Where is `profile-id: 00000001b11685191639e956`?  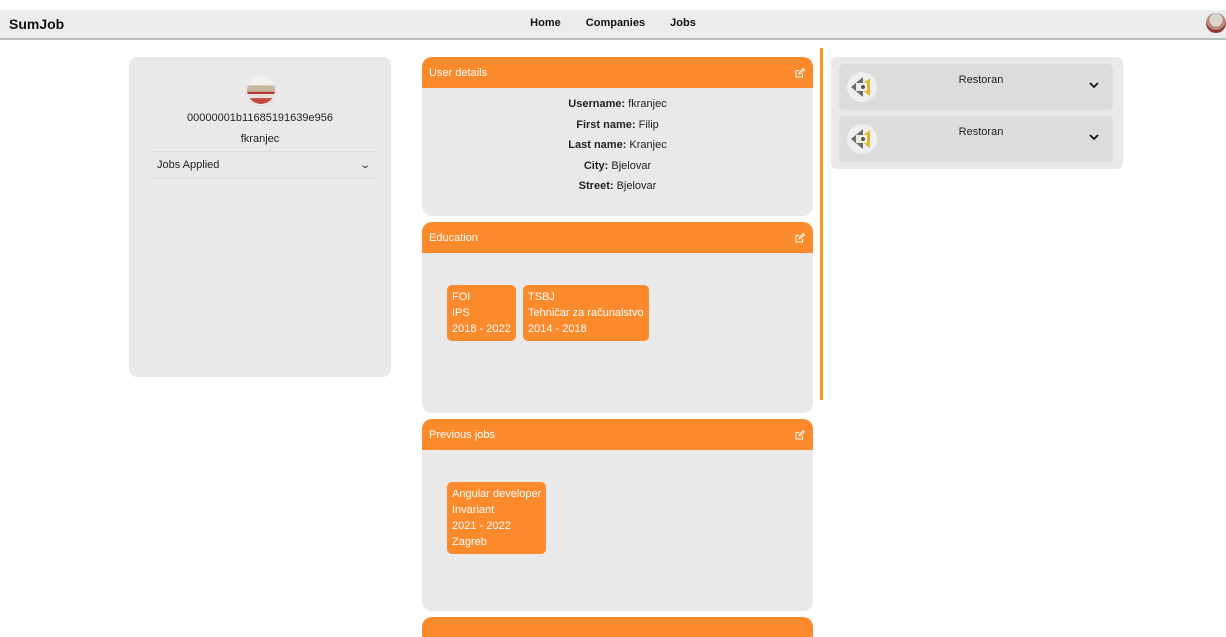 profile-id: 00000001b11685191639e956 is located at coordinates (259, 118).